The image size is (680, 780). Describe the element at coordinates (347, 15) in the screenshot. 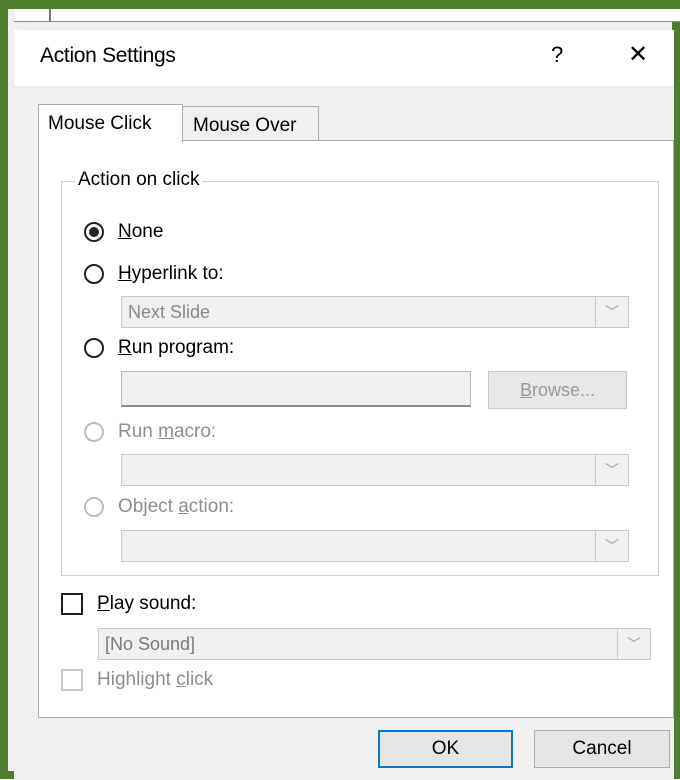

I see `background-window-edge` at that location.